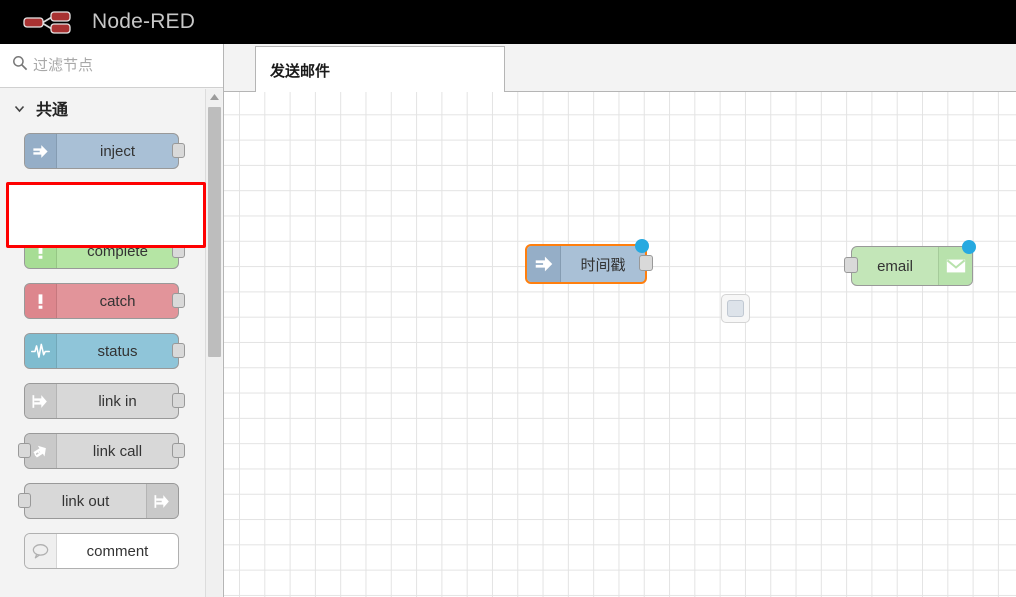 This screenshot has width=1016, height=597. Describe the element at coordinates (895, 266) in the screenshot. I see `flow-node-label: email` at that location.